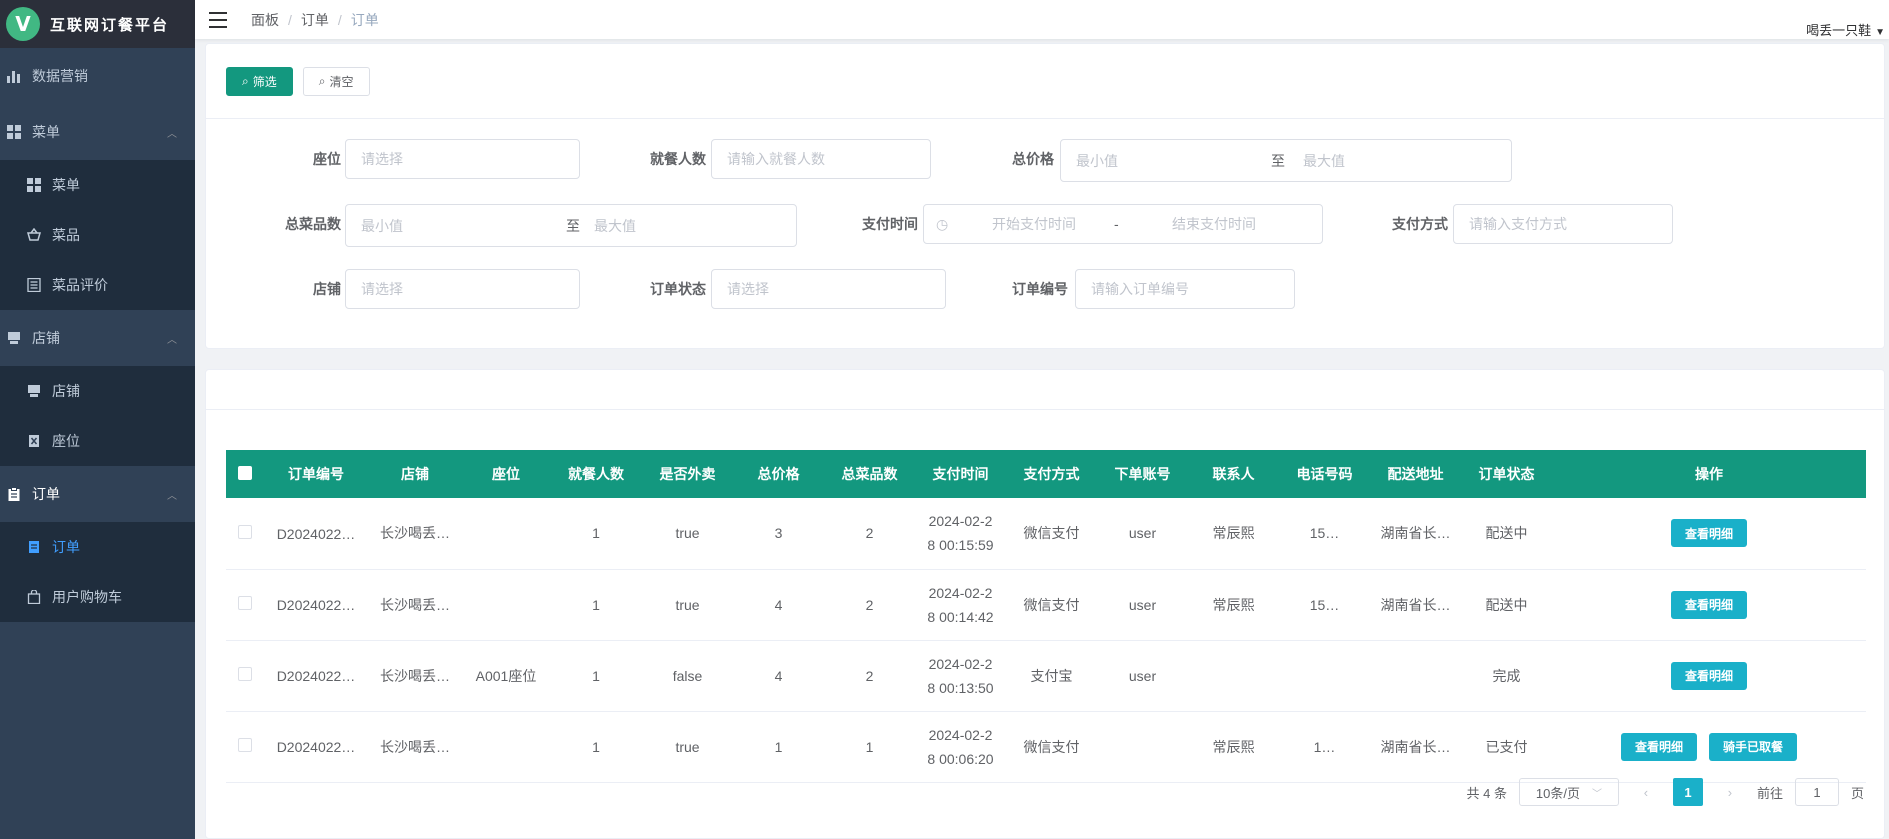  Describe the element at coordinates (1166, 161) in the screenshot. I see `price-min-input: 最小值` at that location.